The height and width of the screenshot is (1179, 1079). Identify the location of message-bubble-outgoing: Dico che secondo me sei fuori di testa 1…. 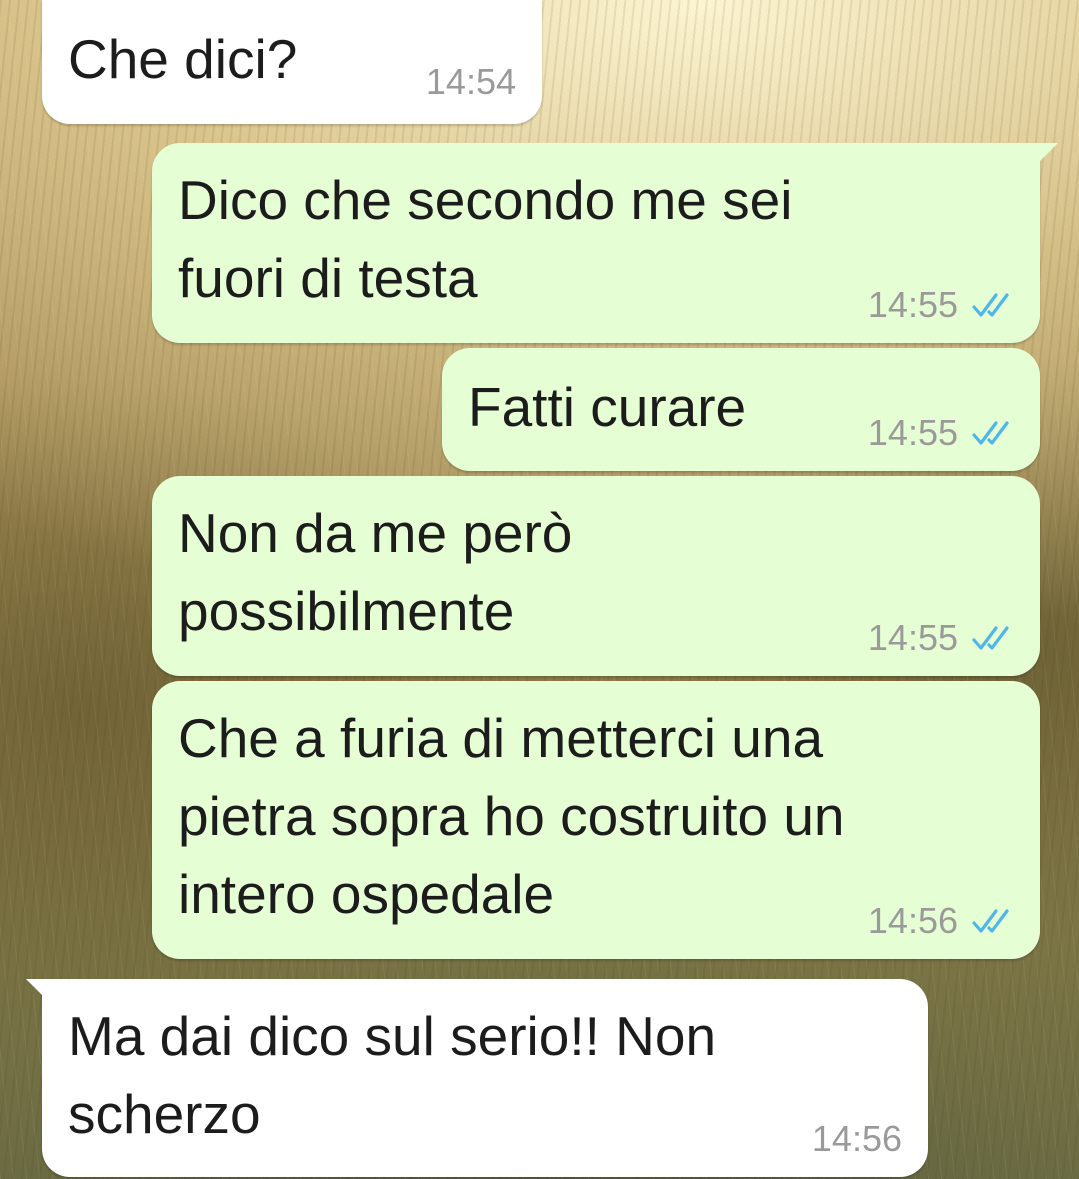
(605, 243).